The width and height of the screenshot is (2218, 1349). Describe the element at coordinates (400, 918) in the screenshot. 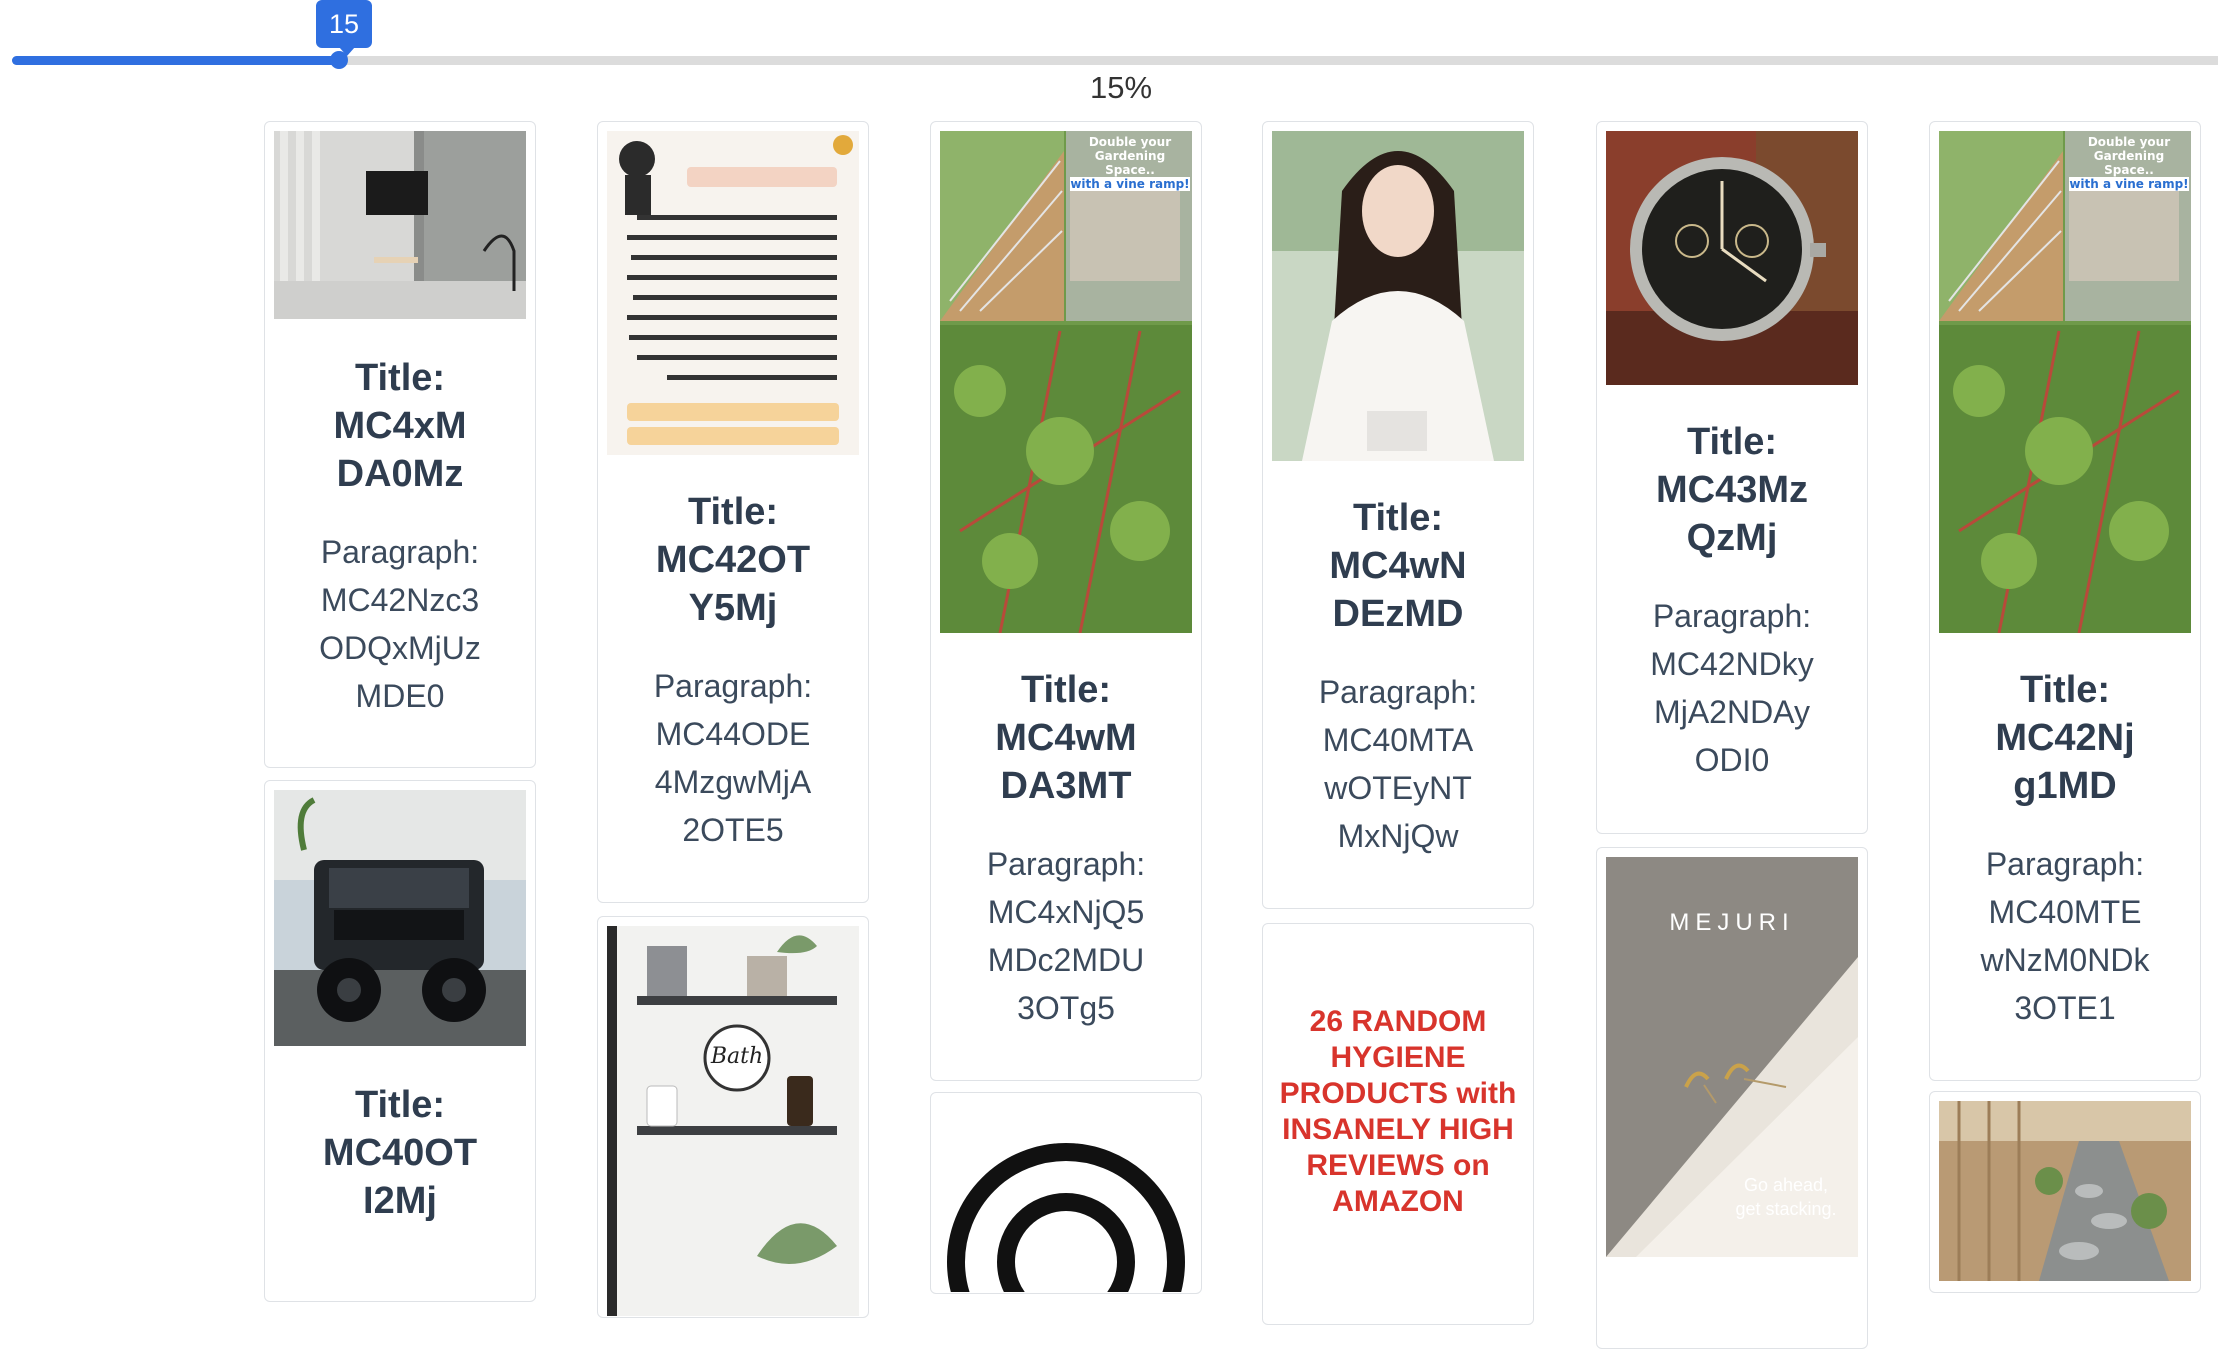

I see `card-image-jeep` at that location.